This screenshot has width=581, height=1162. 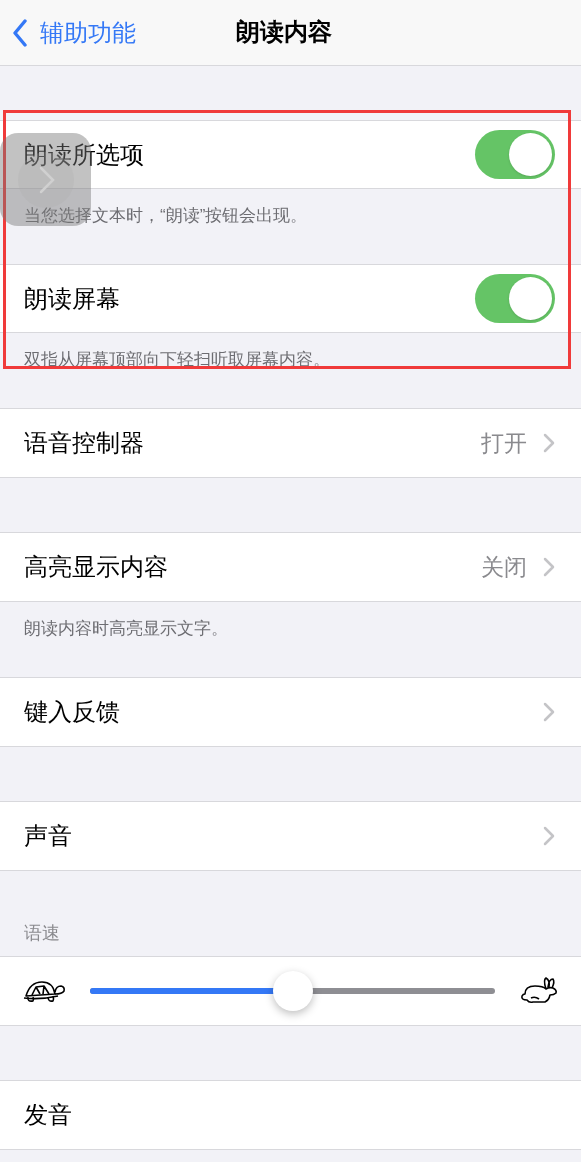 I want to click on back-button: 辅助功能, so click(x=68, y=32).